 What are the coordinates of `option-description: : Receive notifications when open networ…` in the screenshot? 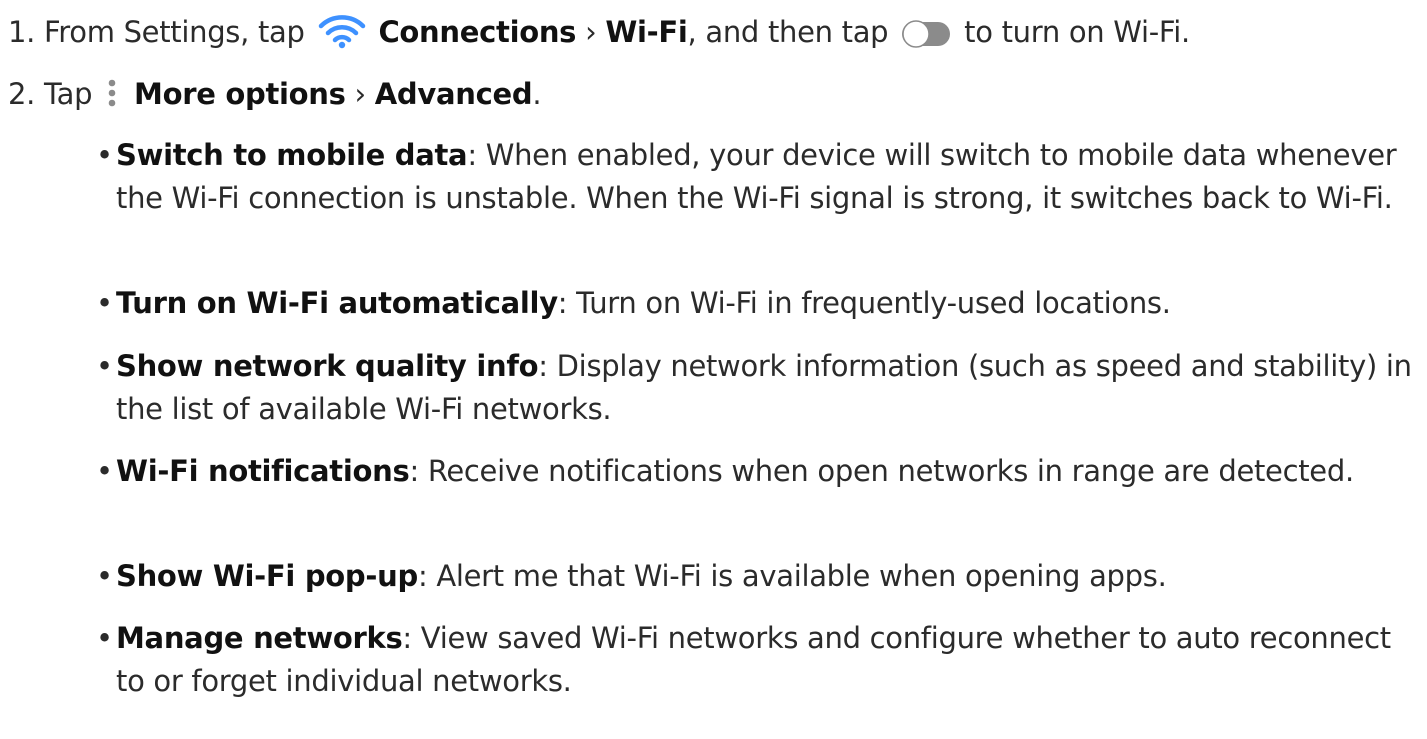 It's located at (881, 471).